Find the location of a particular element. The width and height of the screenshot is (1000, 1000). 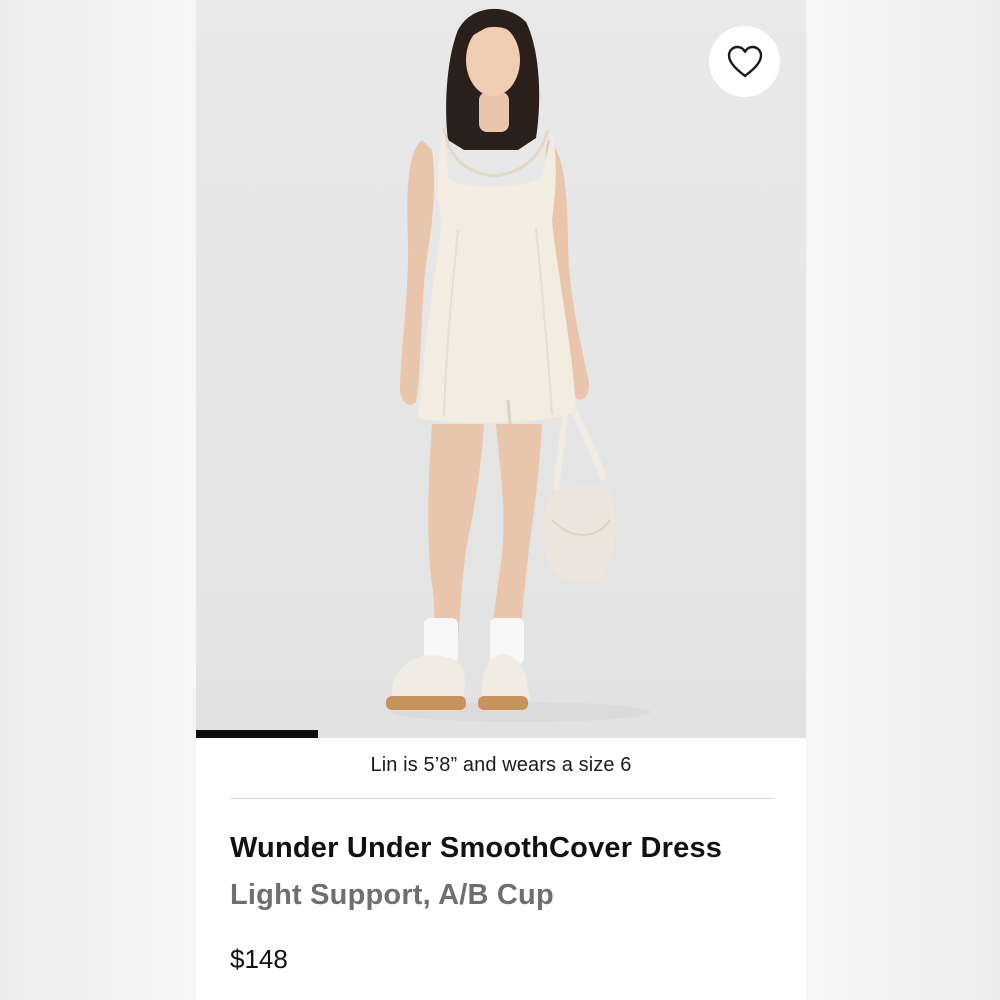

carousel-progress-fill is located at coordinates (257, 734).